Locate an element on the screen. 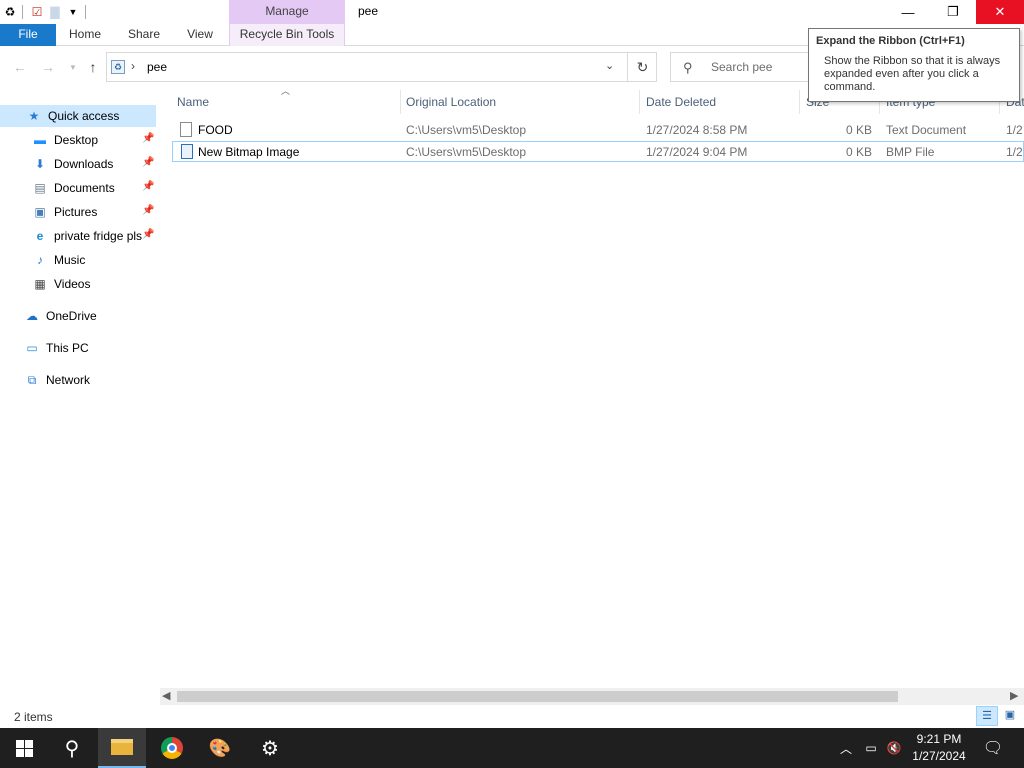  sidebar-item-documents: ▤ Documents 📌 is located at coordinates (78, 188).